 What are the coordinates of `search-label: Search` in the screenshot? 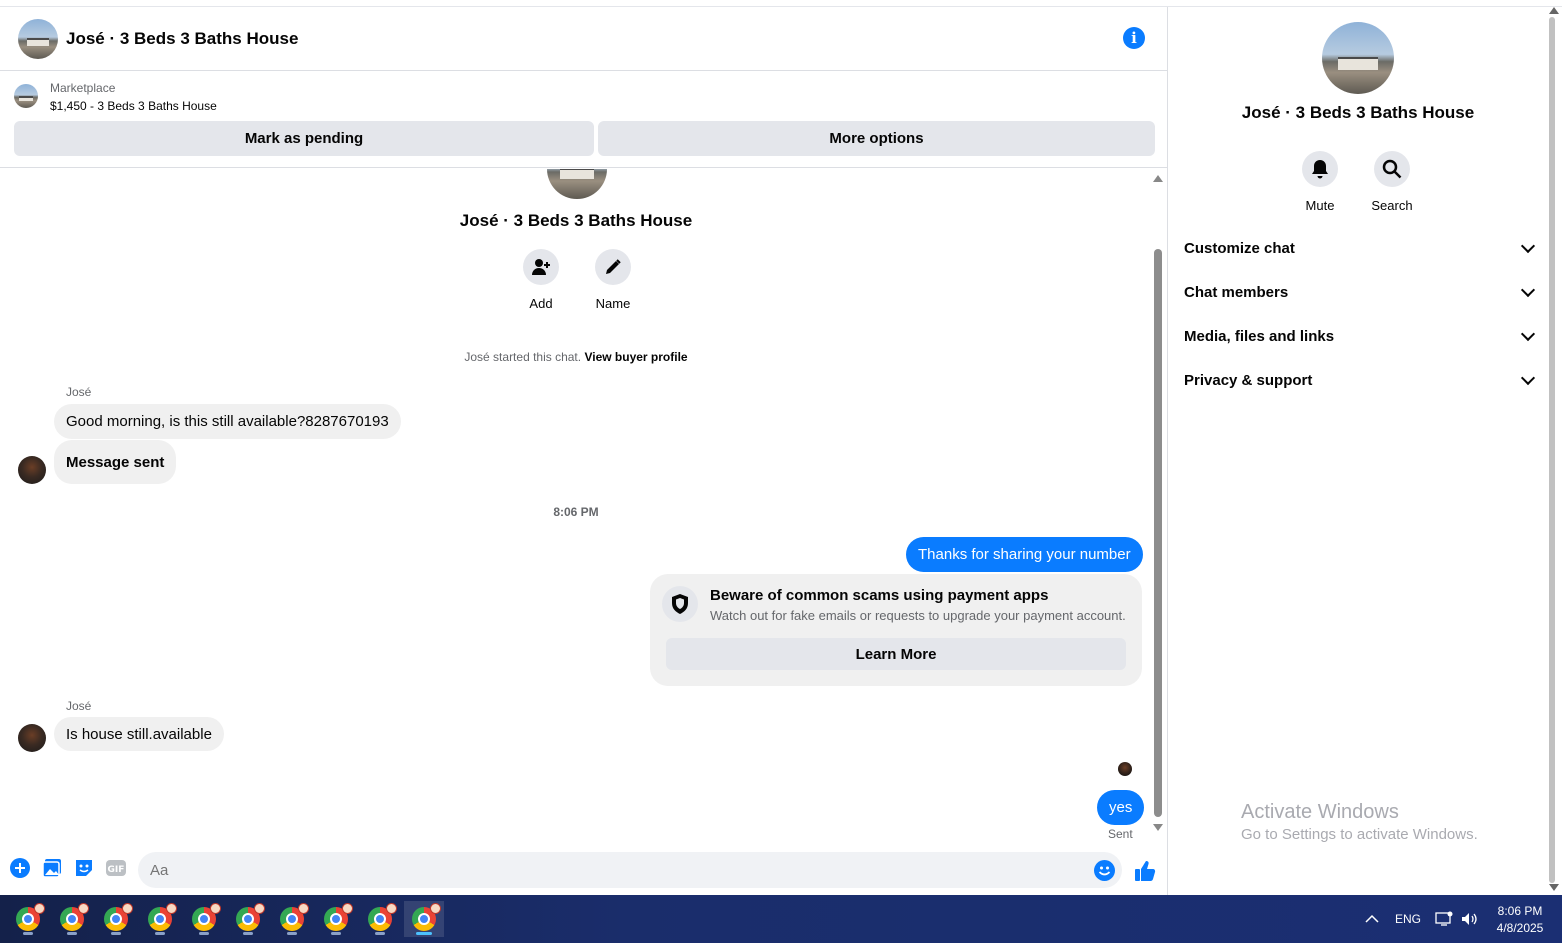 It's located at (1392, 205).